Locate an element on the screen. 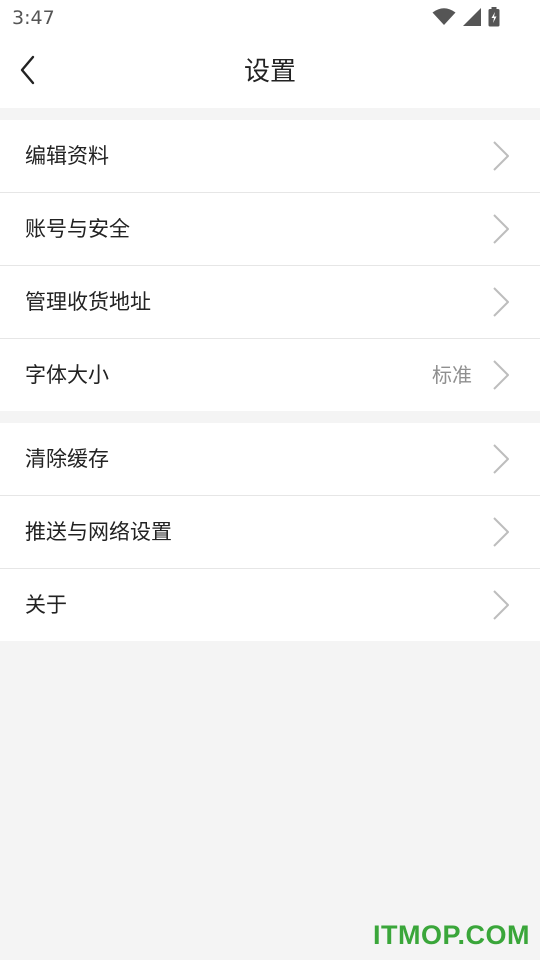 The height and width of the screenshot is (960, 540). status-time: 3:47 is located at coordinates (33, 18).